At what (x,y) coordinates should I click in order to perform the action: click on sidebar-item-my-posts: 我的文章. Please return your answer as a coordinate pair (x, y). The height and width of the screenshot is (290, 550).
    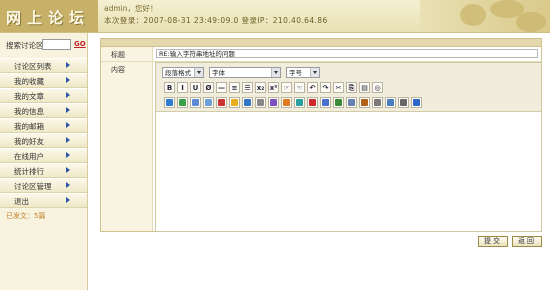
    Looking at the image, I should click on (43, 95).